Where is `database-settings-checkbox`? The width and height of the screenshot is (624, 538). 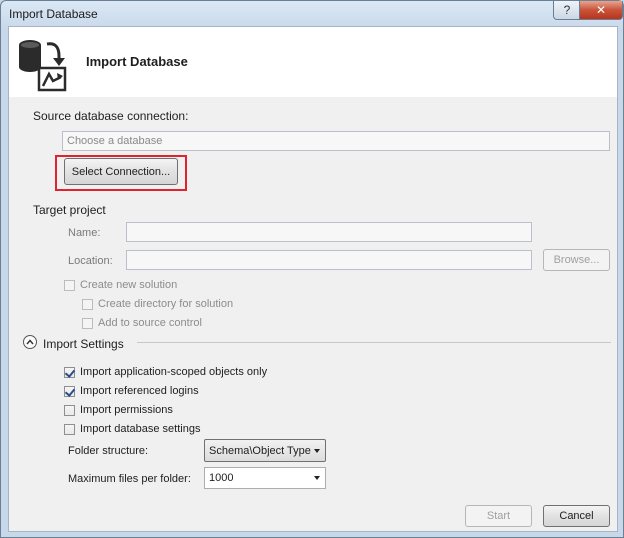 database-settings-checkbox is located at coordinates (69, 429).